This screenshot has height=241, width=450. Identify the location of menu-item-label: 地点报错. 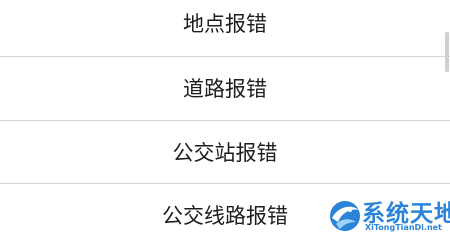
(225, 24).